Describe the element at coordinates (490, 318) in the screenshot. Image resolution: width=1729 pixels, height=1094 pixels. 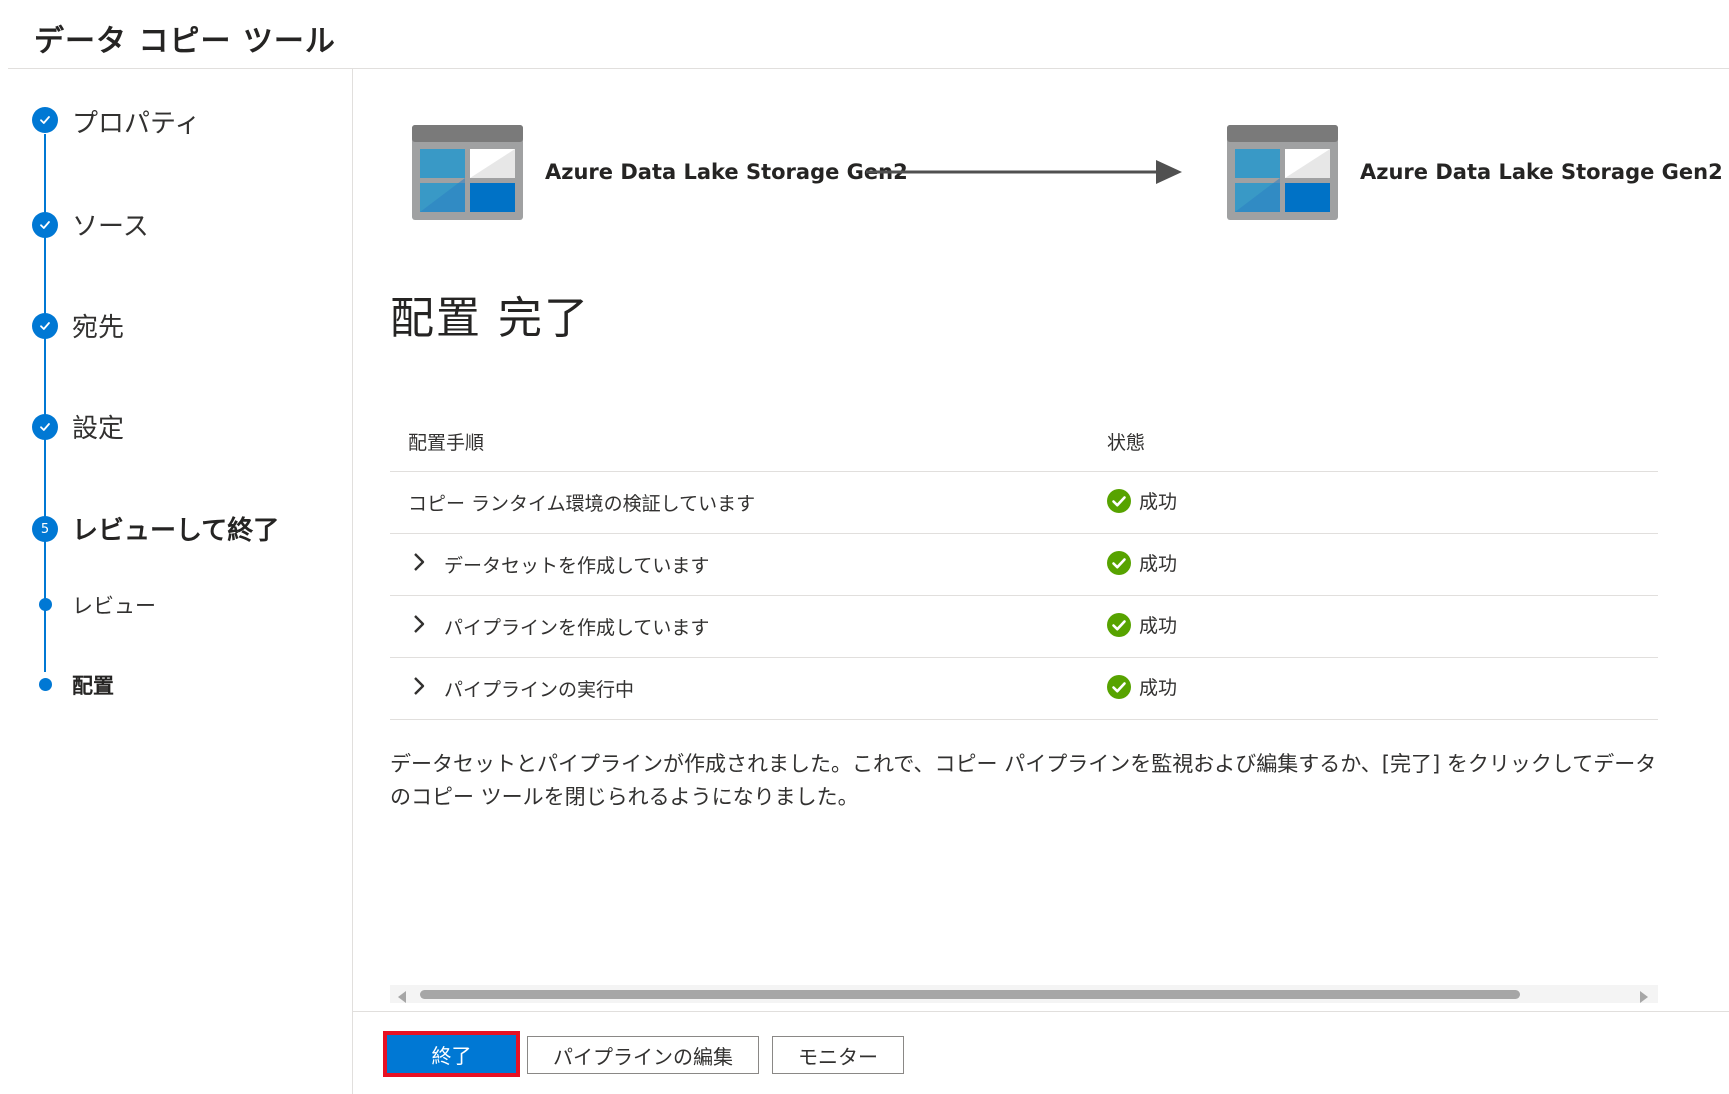
I see `deployment-heading: 配置 完了` at that location.